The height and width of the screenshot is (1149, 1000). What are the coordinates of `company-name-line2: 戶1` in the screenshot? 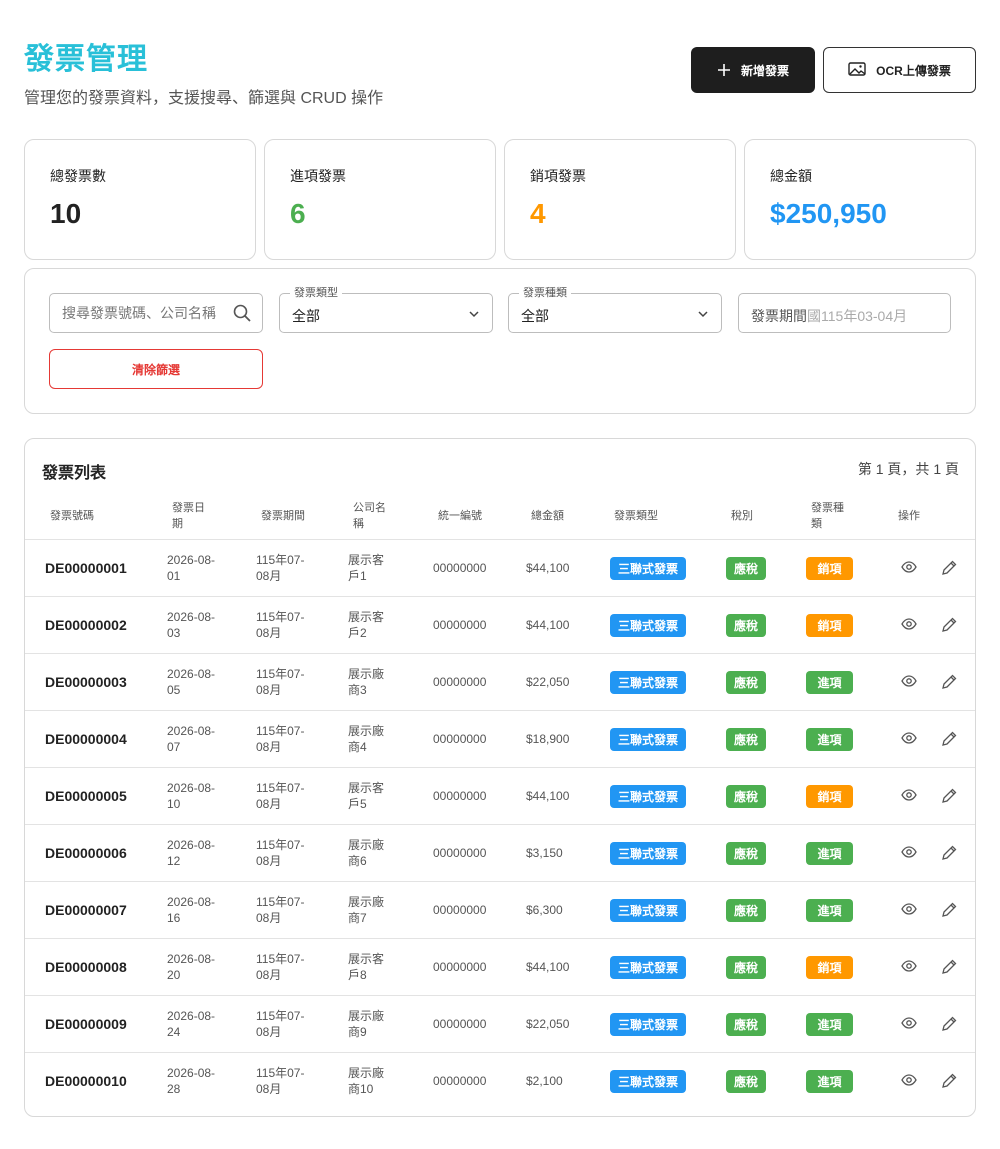 It's located at (357, 576).